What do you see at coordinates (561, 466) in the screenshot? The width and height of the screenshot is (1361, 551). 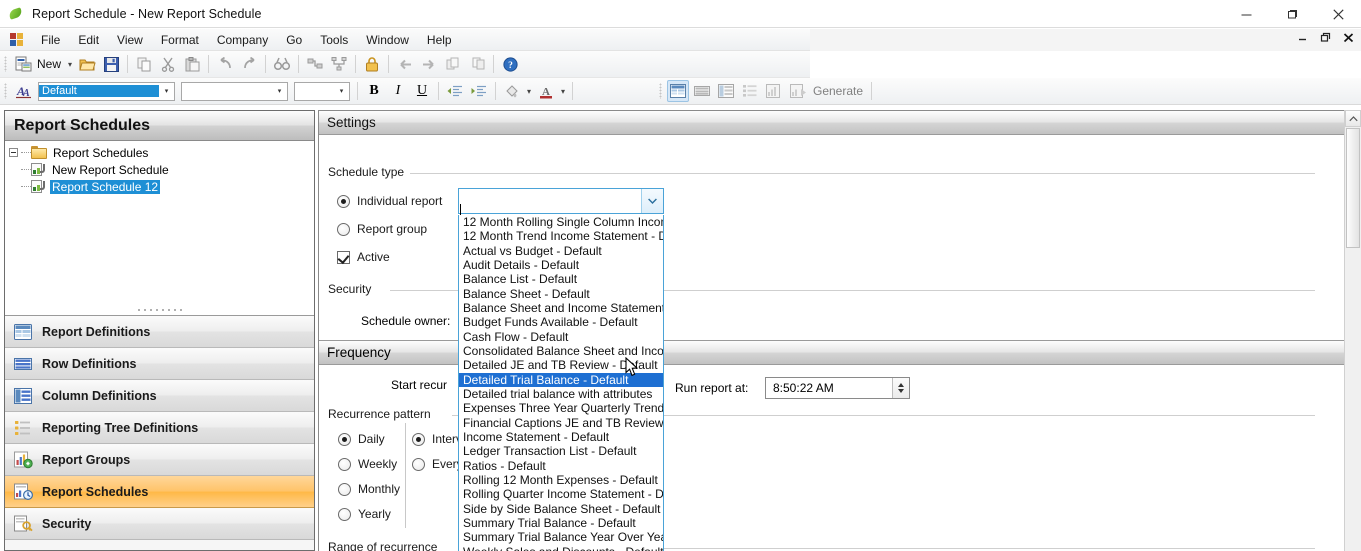 I see `dropdown-option: Ratios - Default` at bounding box center [561, 466].